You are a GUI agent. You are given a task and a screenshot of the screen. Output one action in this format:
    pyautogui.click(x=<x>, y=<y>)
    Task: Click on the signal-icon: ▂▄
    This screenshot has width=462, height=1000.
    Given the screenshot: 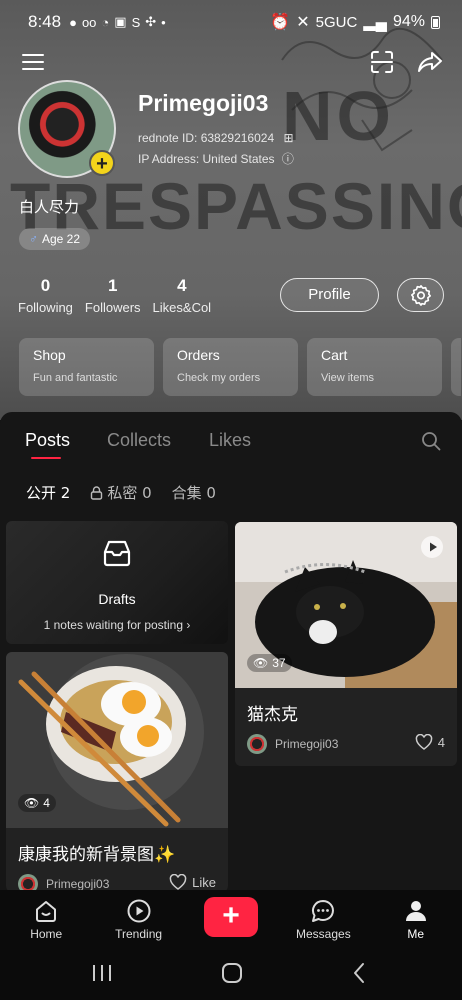 What is the action you would take?
    pyautogui.click(x=375, y=22)
    